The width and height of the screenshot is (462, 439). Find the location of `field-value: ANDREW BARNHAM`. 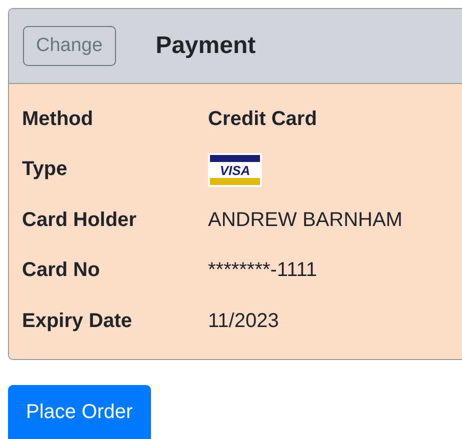

field-value: ANDREW BARNHAM is located at coordinates (305, 220).